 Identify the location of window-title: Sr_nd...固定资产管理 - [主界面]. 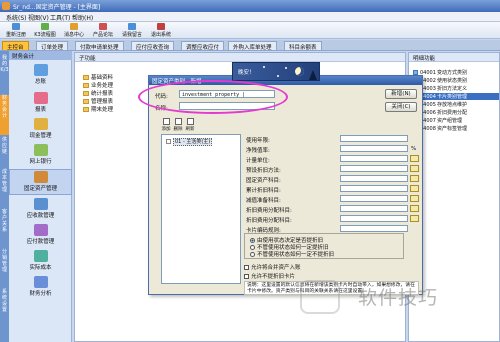
(57, 7).